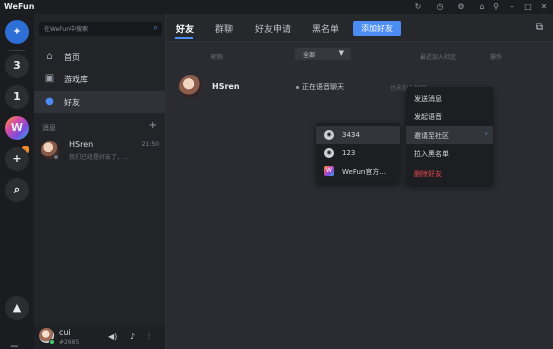 The image size is (553, 349). What do you see at coordinates (544, 7) in the screenshot?
I see `close-icon: ✕` at bounding box center [544, 7].